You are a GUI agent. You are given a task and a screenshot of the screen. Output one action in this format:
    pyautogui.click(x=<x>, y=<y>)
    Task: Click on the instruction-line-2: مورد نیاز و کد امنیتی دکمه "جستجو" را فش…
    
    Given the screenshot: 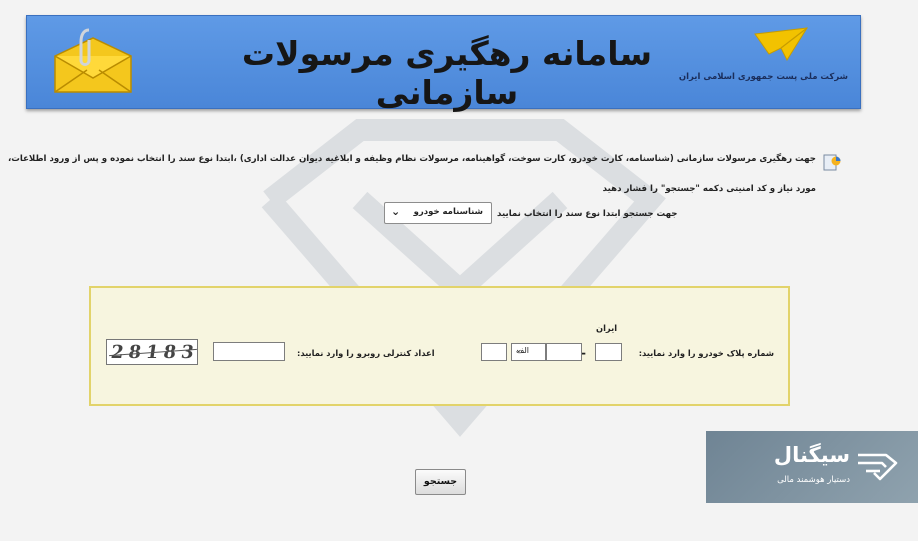 What is the action you would take?
    pyautogui.click(x=709, y=189)
    